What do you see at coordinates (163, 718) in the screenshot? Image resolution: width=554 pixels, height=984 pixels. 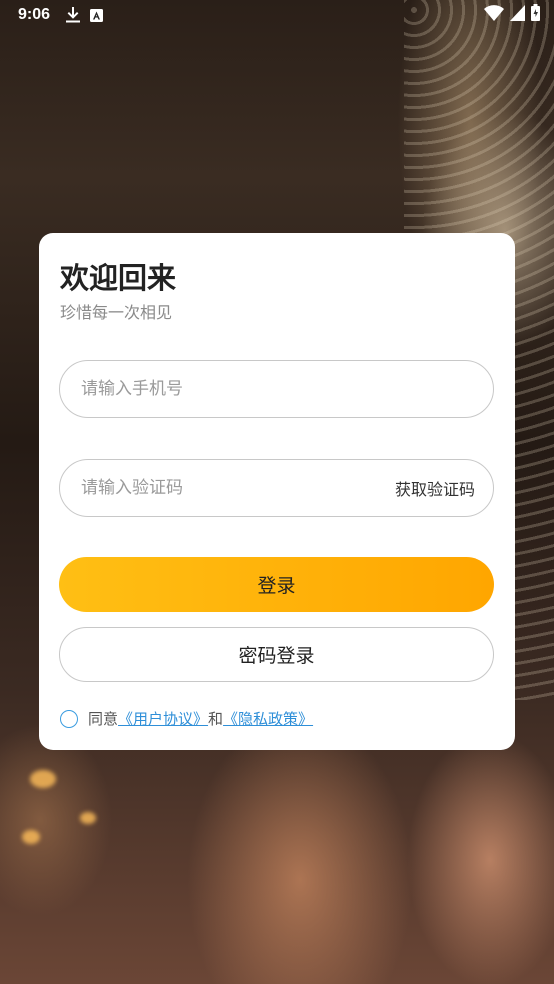 I see `user-agreement-link: 《用户协议》` at bounding box center [163, 718].